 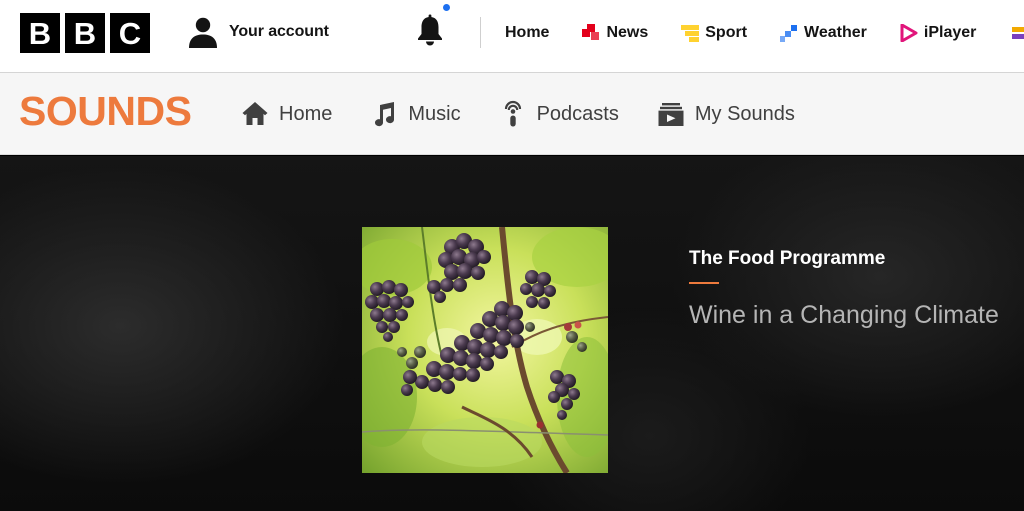 What do you see at coordinates (306, 113) in the screenshot?
I see `sounds-nav-home-label: Home` at bounding box center [306, 113].